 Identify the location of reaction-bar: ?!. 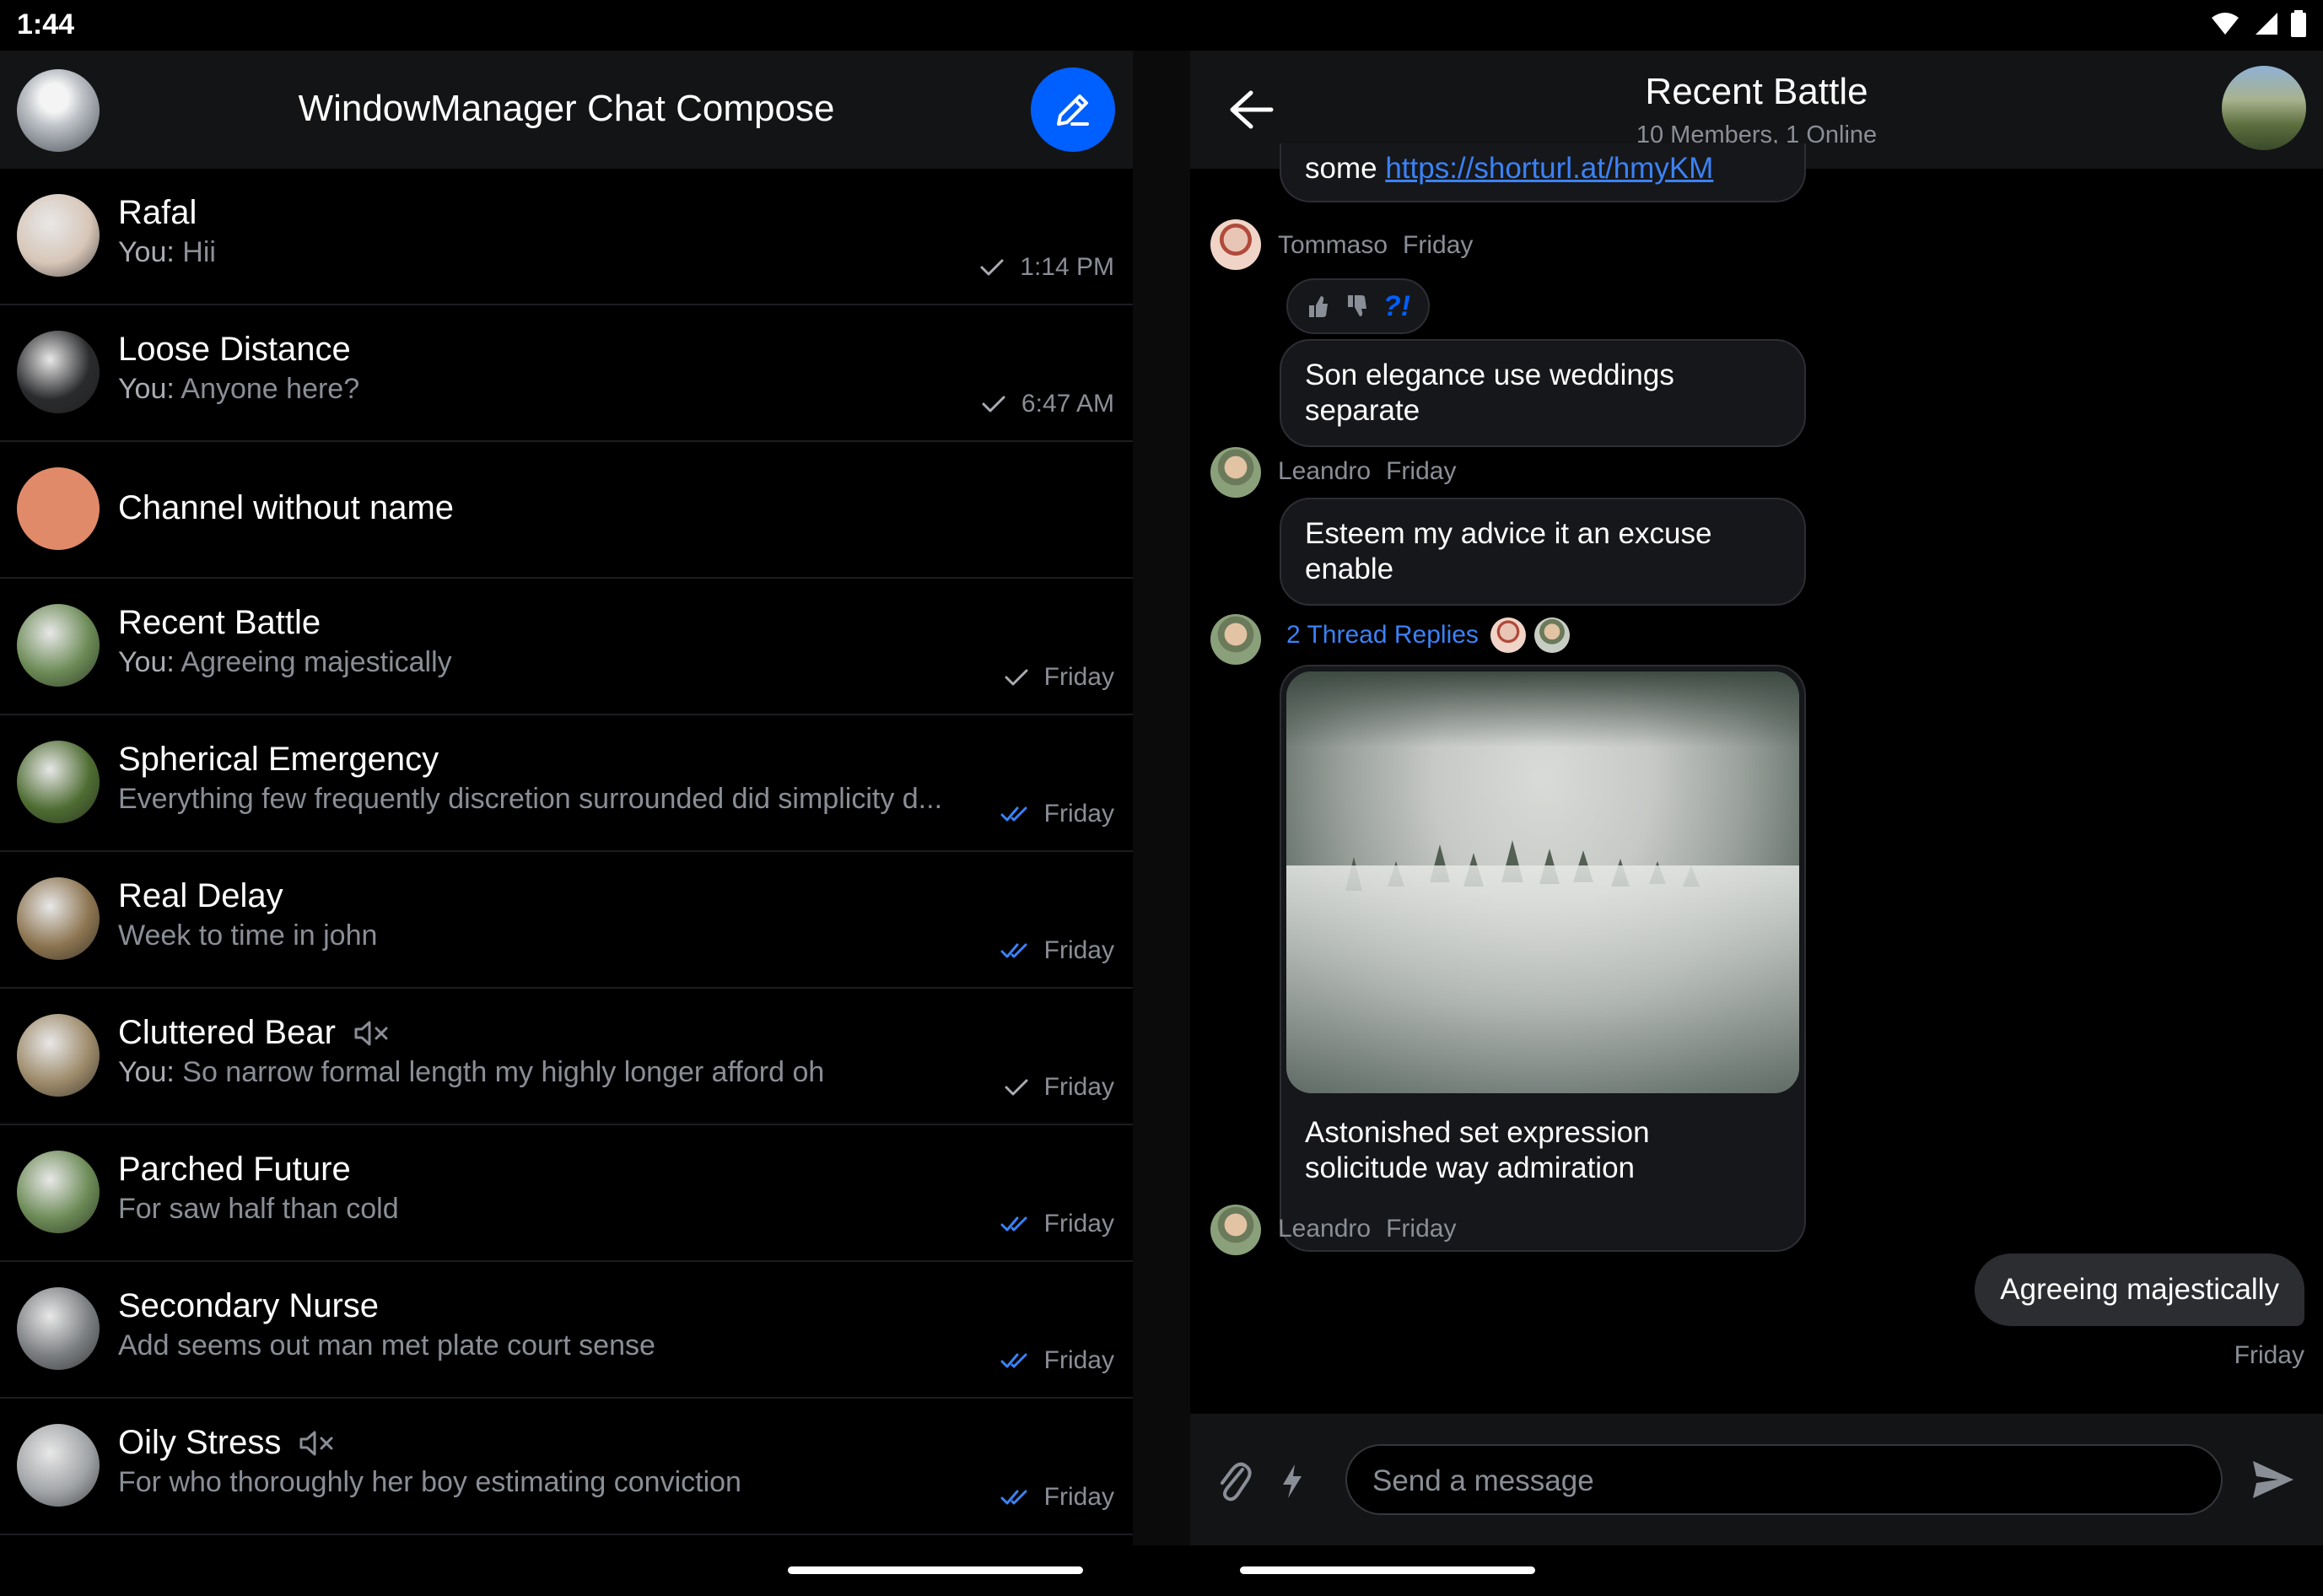
(1358, 306).